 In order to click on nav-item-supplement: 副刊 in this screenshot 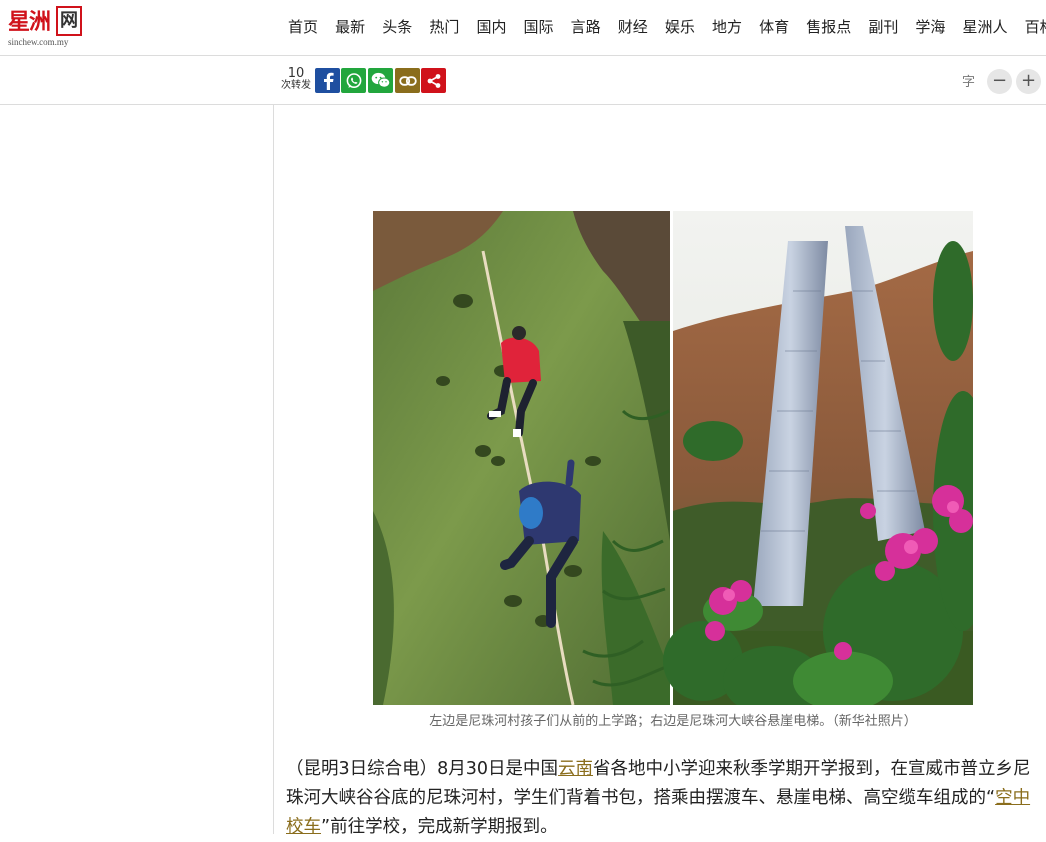, I will do `click(883, 26)`.